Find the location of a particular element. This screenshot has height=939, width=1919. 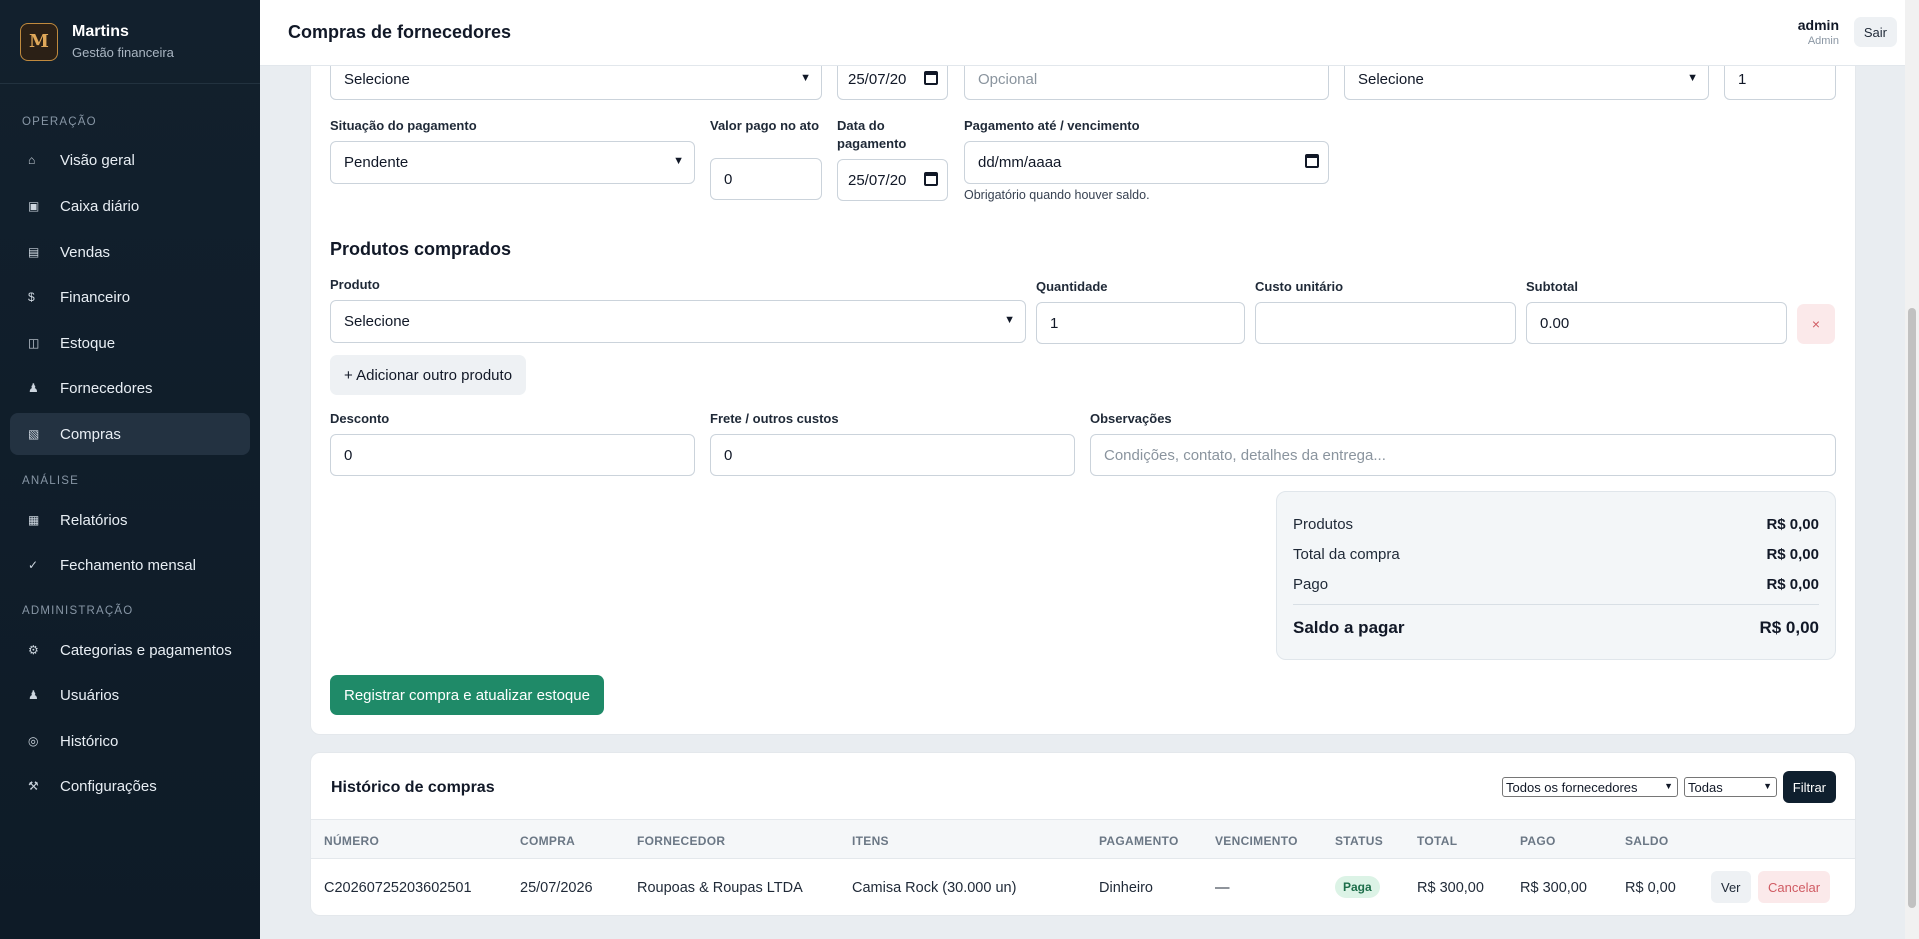

scrollbar-thumb is located at coordinates (1912, 608).